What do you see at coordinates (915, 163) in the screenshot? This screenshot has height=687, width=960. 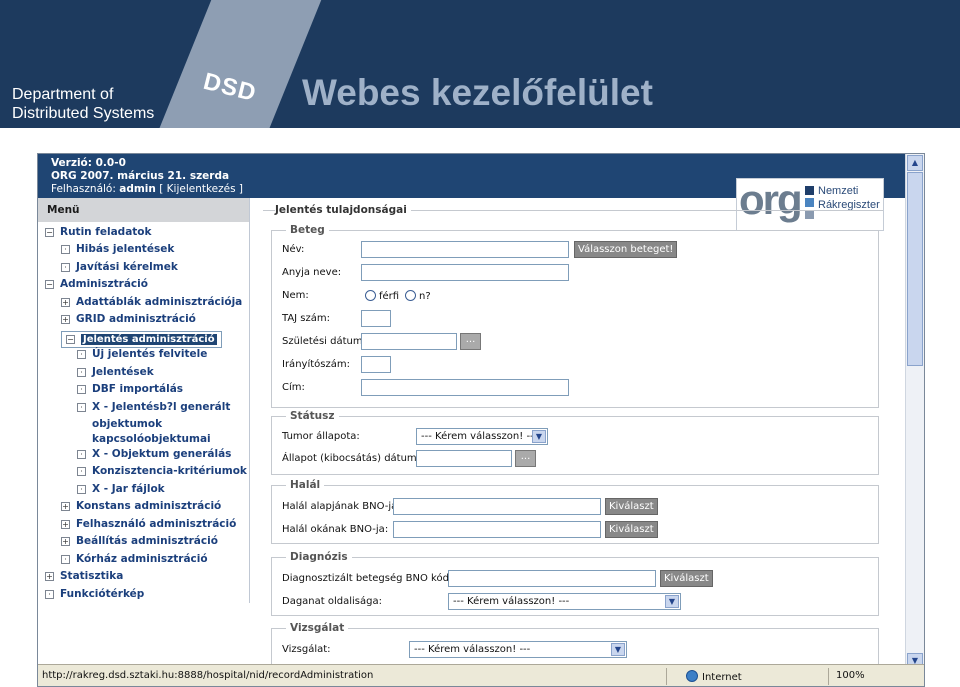 I see `scroll-up-icon: ▲` at bounding box center [915, 163].